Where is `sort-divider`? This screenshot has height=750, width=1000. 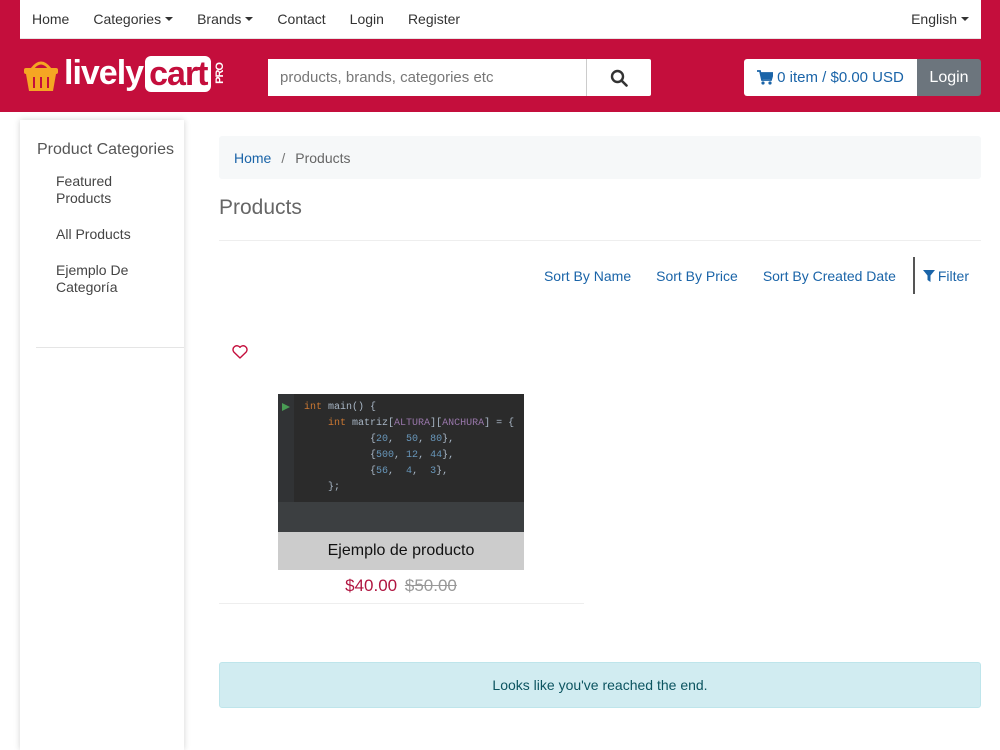 sort-divider is located at coordinates (913, 275).